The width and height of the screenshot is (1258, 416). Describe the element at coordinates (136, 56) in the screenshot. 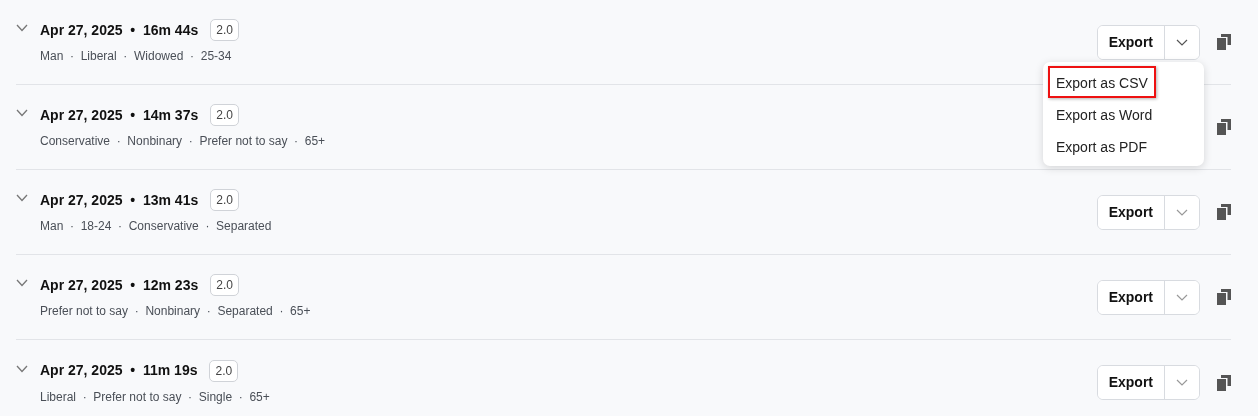

I see `session-tags: Man · Liberal · Widowed · 25-34` at that location.